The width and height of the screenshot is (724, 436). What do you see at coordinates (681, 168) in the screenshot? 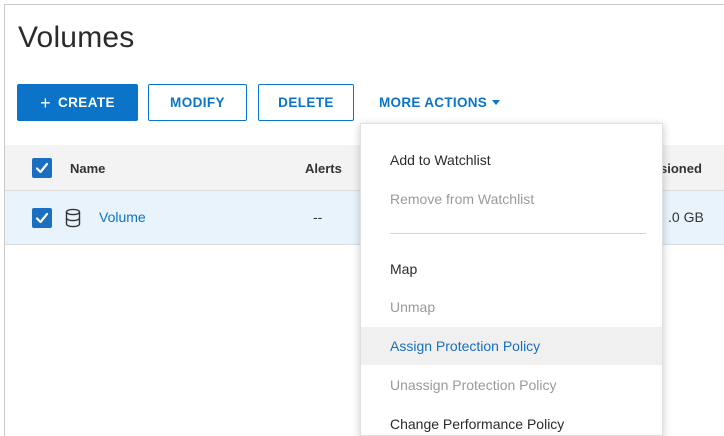
I see `column-header-provisioned: sioned` at bounding box center [681, 168].